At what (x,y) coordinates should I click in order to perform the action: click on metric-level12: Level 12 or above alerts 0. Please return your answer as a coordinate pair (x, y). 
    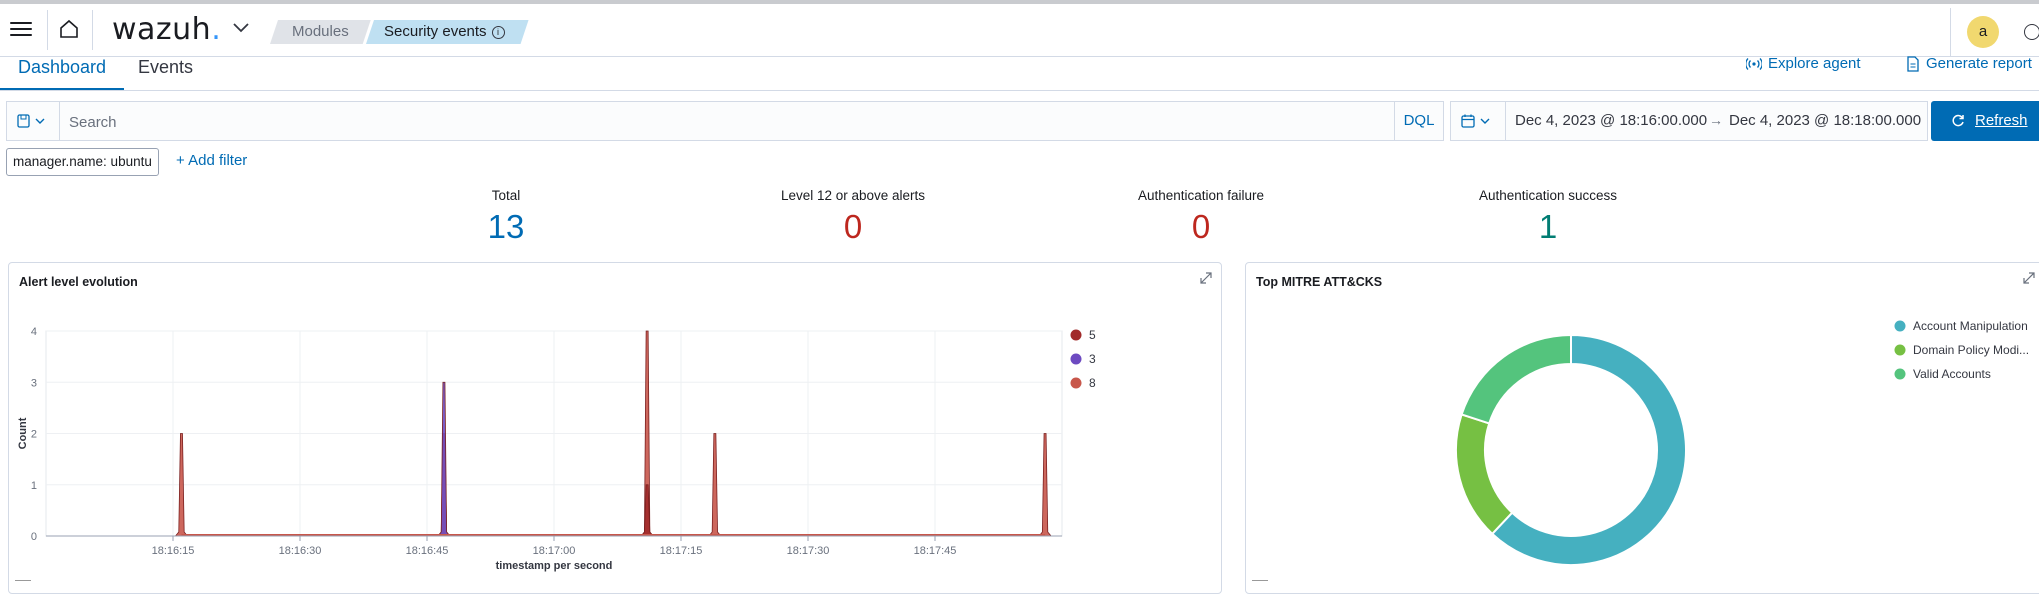
    Looking at the image, I should click on (853, 217).